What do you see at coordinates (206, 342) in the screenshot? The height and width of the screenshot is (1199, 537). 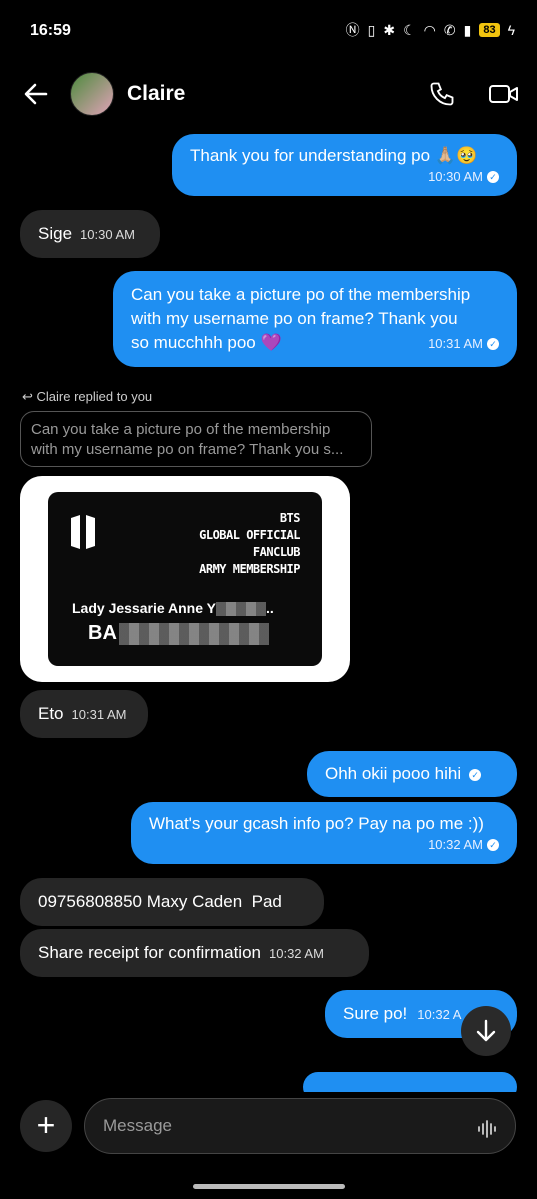 I see `message-line: so mucchhh poo 💜` at bounding box center [206, 342].